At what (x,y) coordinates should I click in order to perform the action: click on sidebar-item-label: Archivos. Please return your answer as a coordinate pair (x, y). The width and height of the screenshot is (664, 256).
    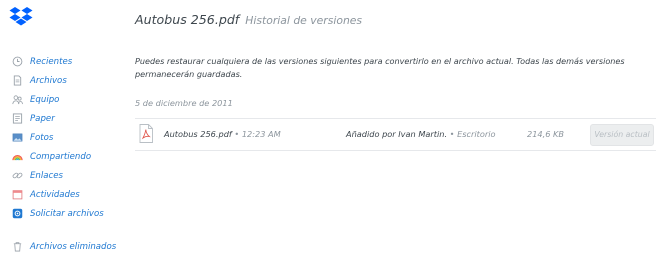
    Looking at the image, I should click on (48, 80).